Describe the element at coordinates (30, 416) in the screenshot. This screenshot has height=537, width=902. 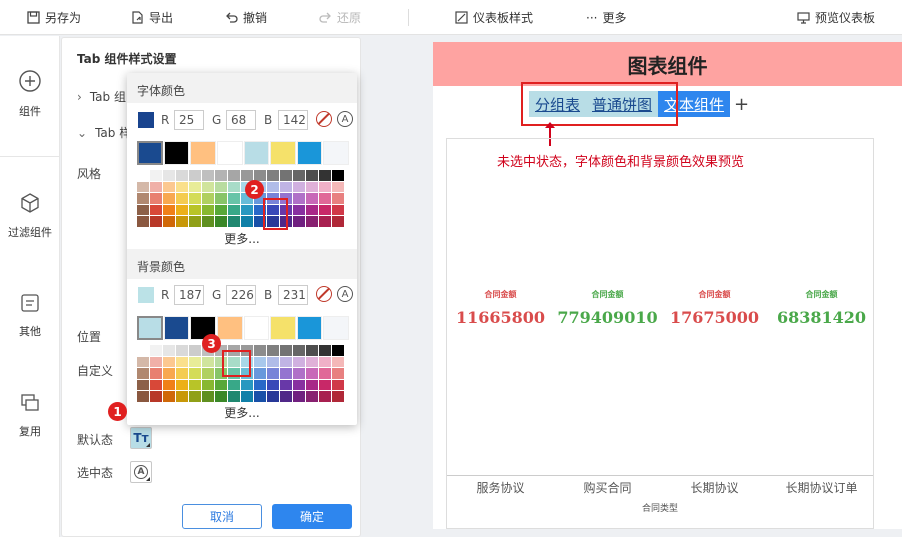
I see `sidebar-item-reuse: 复用` at that location.